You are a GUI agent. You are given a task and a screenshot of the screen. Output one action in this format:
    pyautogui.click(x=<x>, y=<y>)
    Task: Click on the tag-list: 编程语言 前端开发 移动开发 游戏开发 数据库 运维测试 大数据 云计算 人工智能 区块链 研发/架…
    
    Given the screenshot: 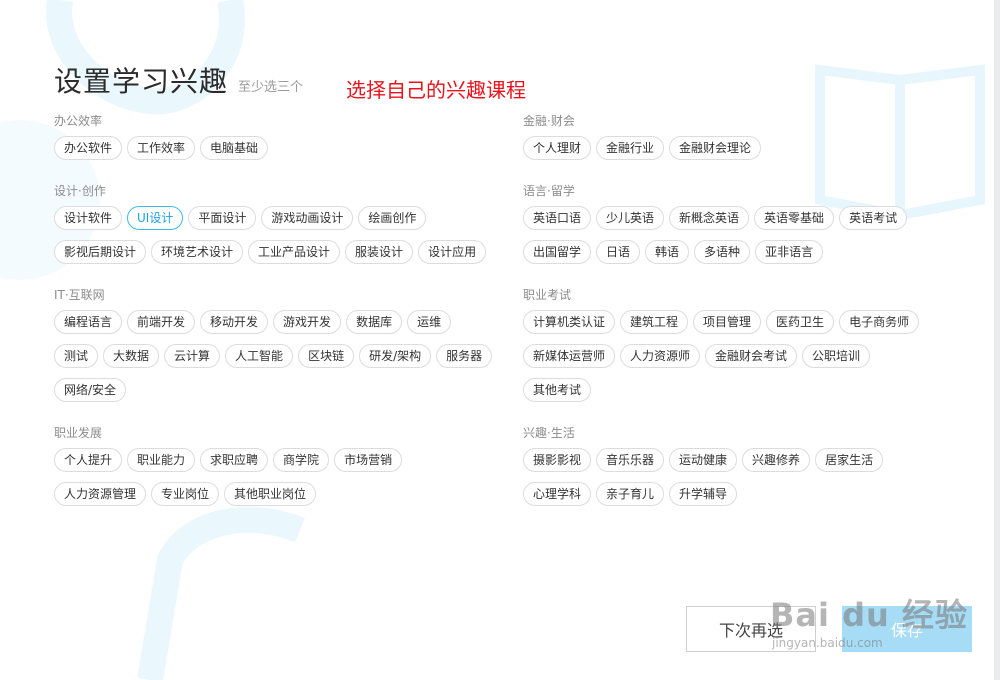 What is the action you would take?
    pyautogui.click(x=274, y=356)
    